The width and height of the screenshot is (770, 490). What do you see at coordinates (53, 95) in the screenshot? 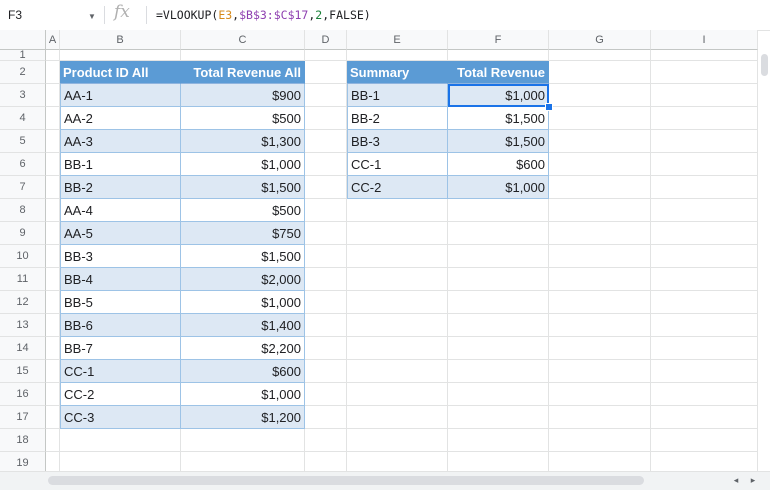
I see `cell-a3` at bounding box center [53, 95].